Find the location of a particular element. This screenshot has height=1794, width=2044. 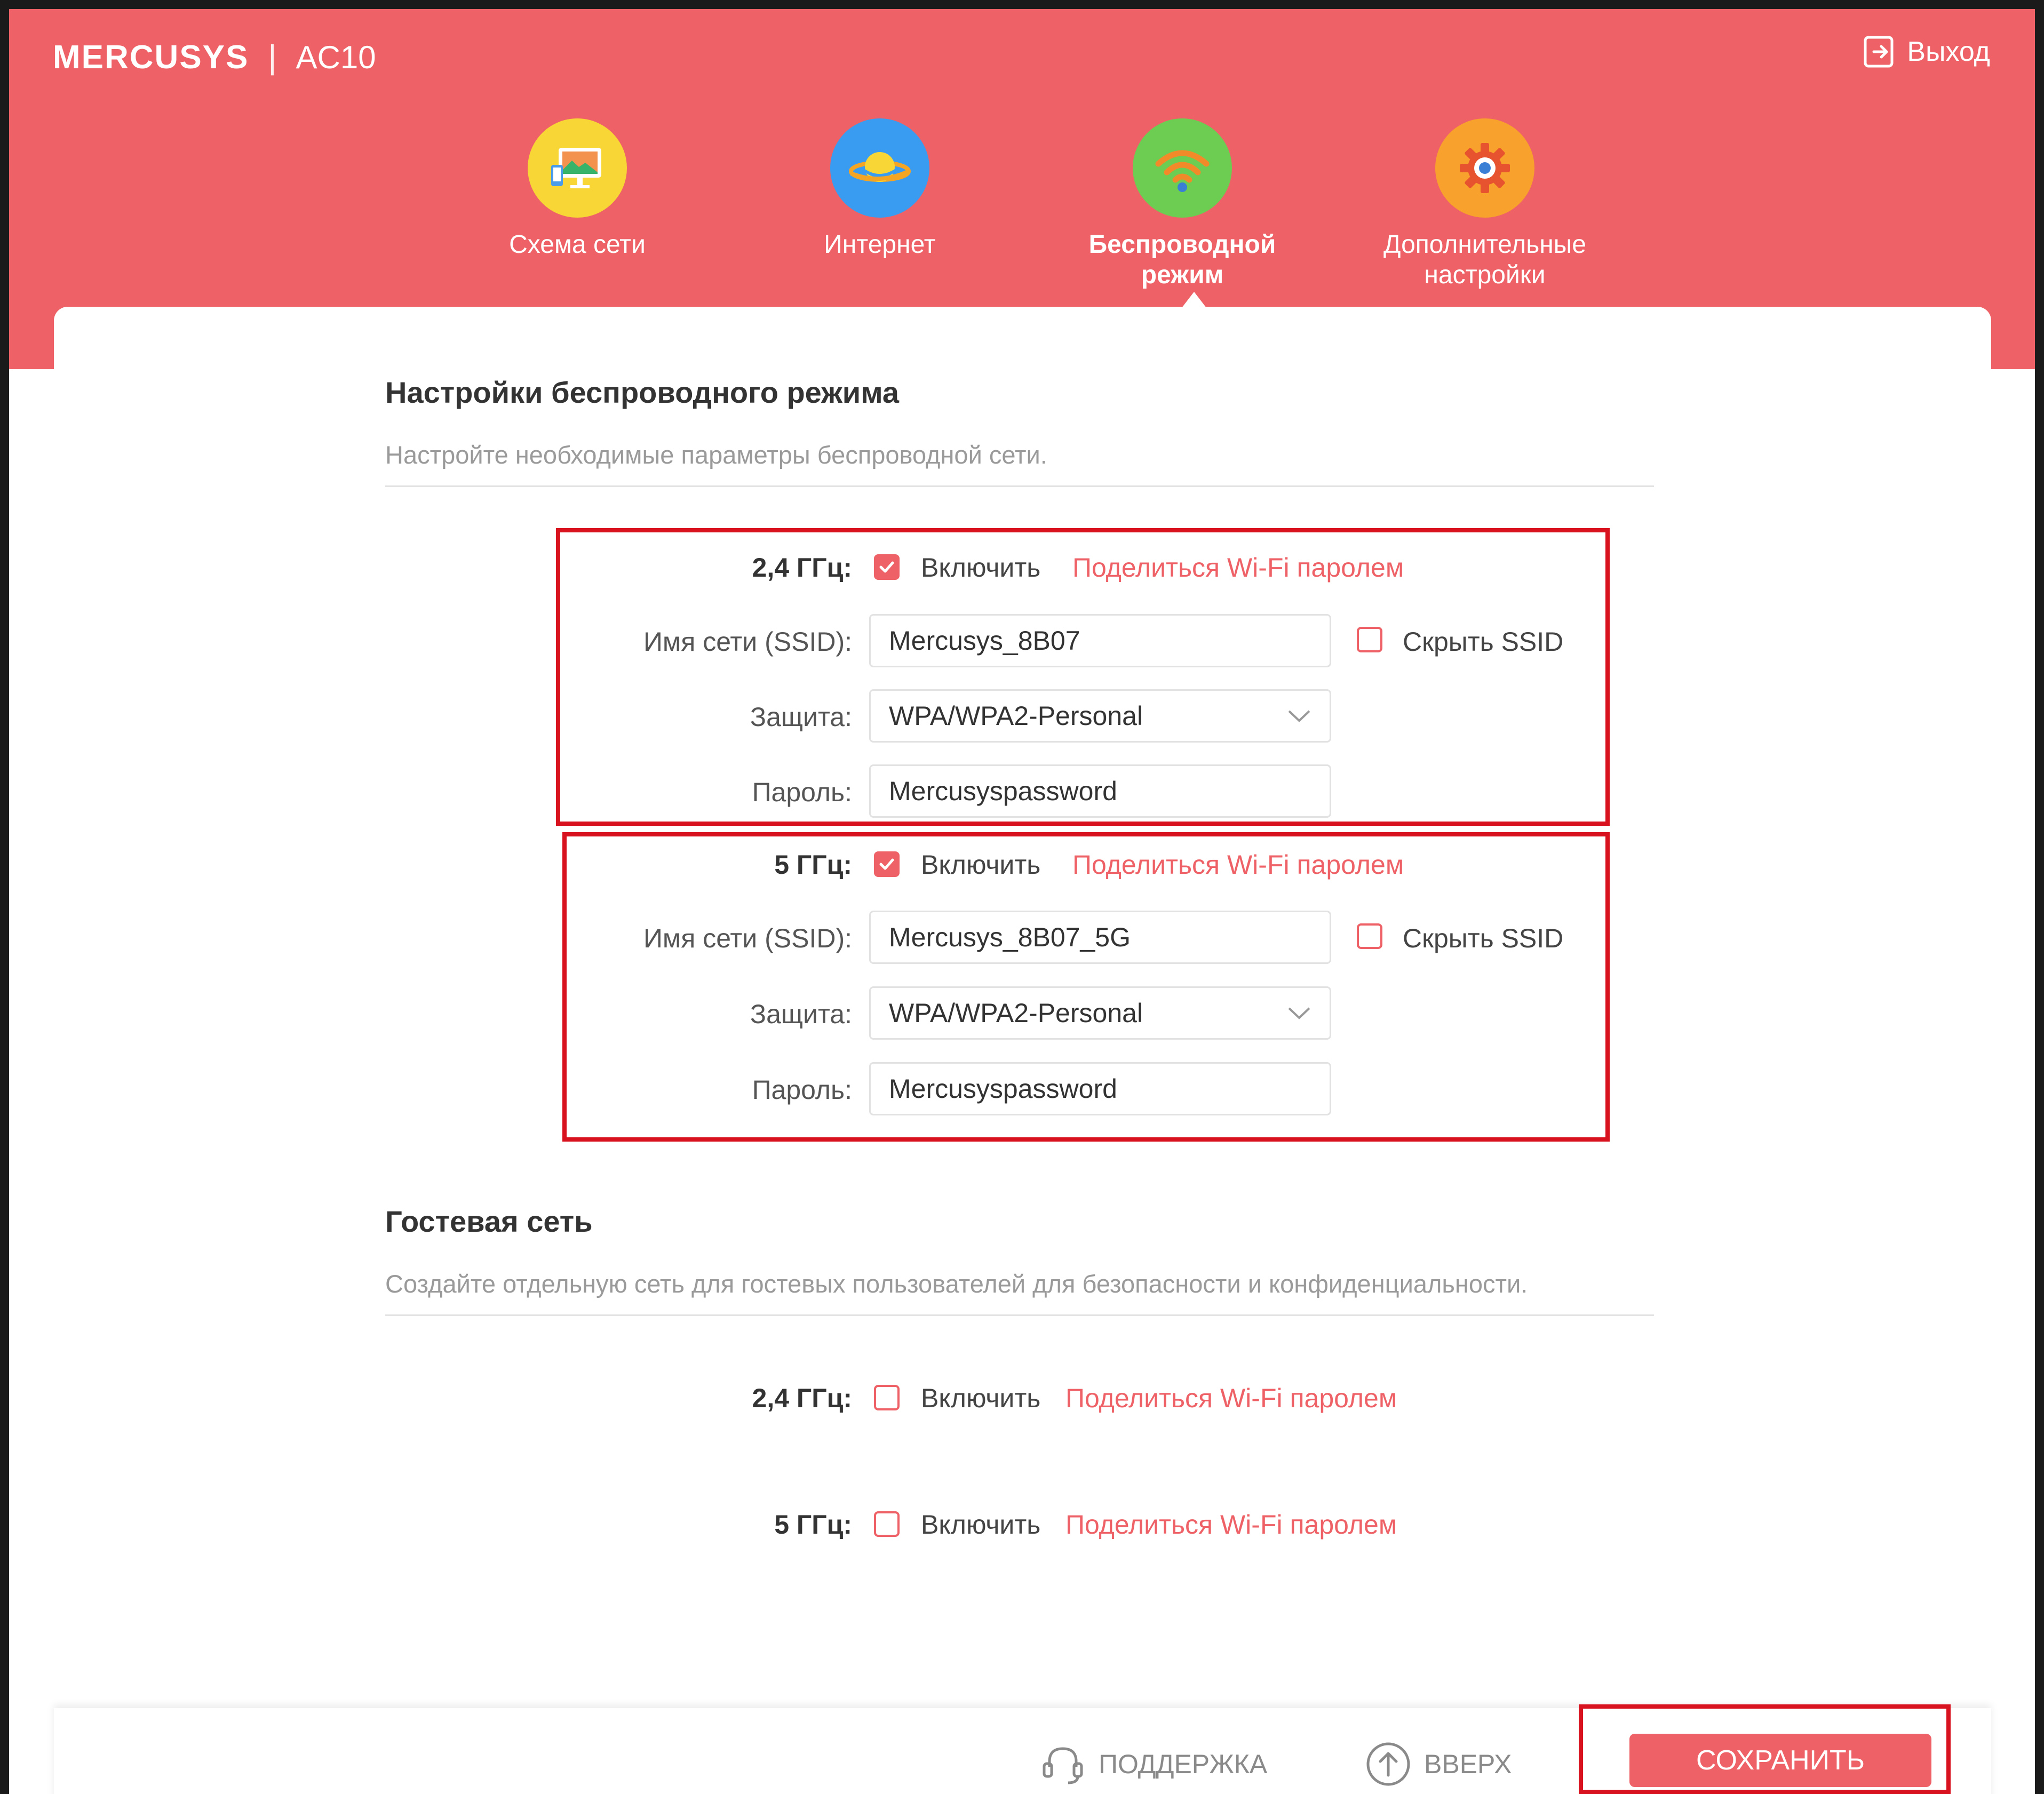

headset-icon is located at coordinates (1063, 1765).